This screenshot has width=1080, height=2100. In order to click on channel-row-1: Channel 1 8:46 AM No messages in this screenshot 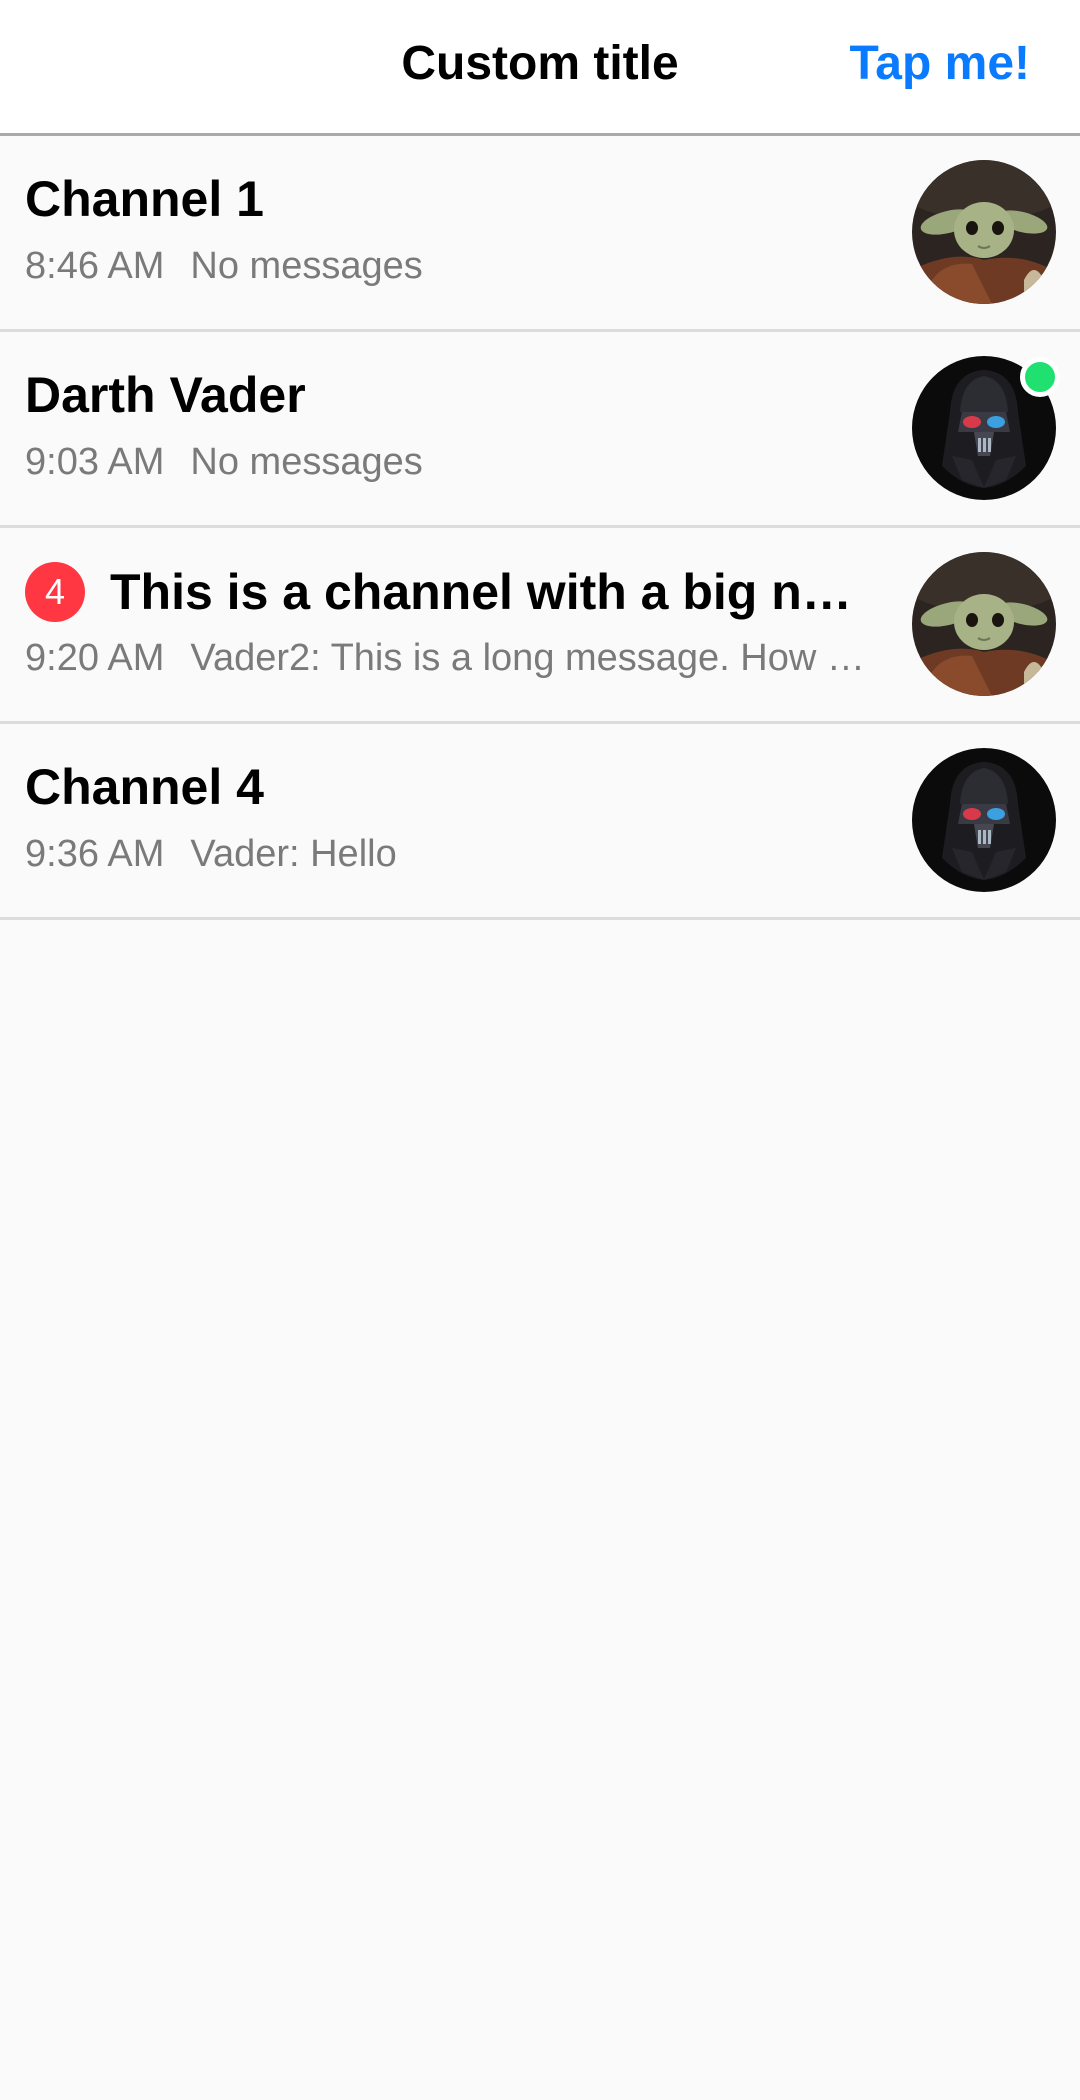, I will do `click(540, 234)`.